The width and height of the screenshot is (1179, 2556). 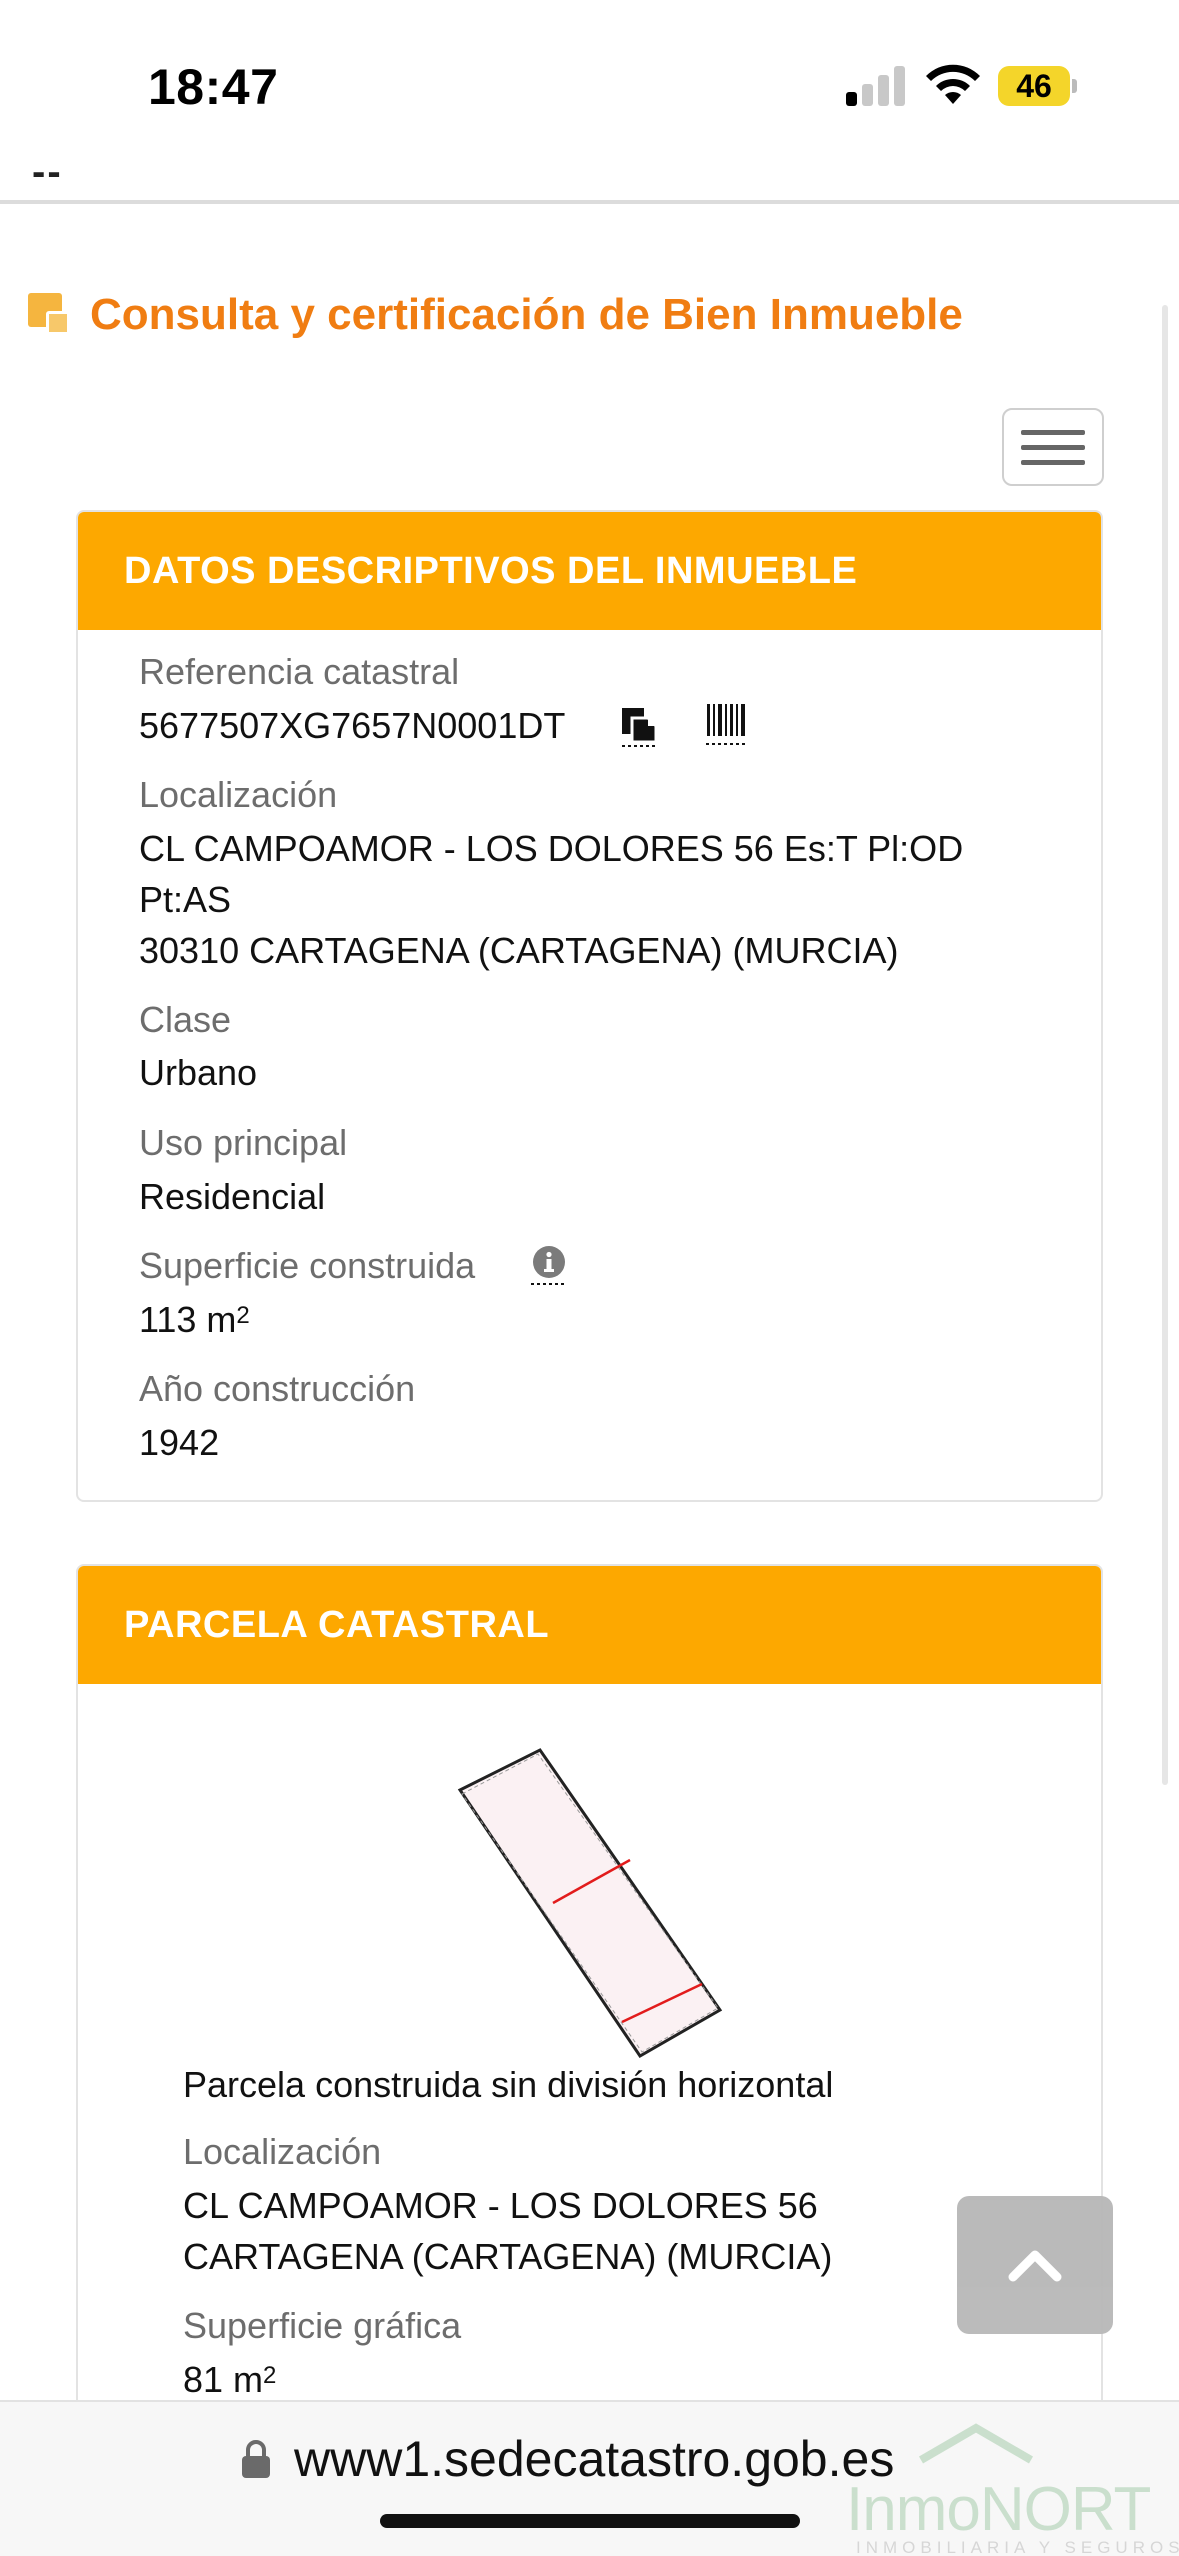 What do you see at coordinates (47, 172) in the screenshot?
I see `nav-indicator: --` at bounding box center [47, 172].